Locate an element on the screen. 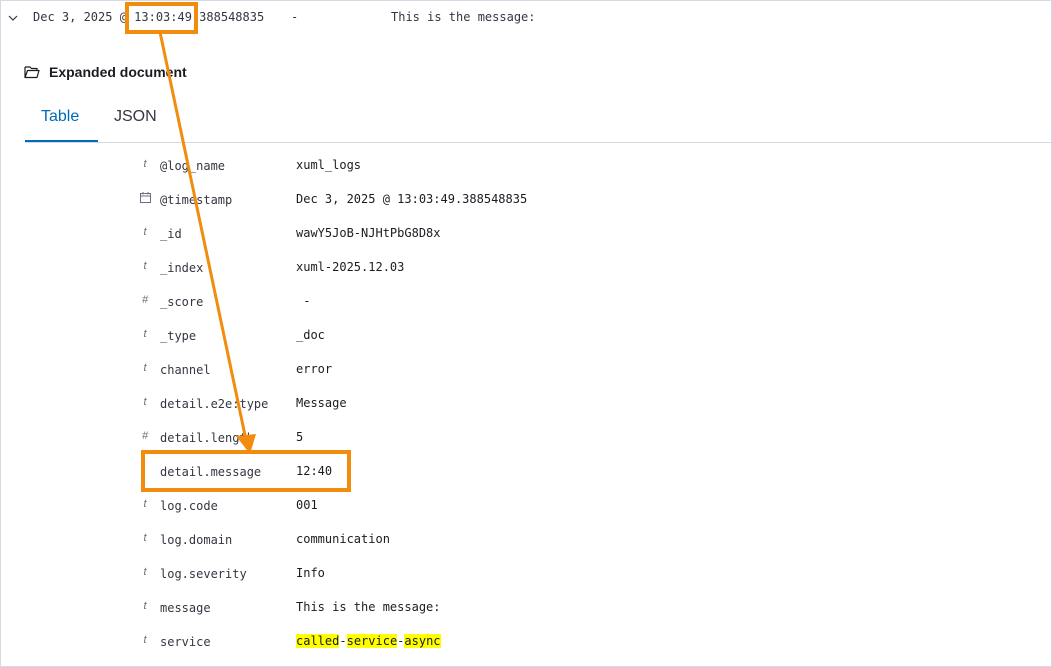 The width and height of the screenshot is (1052, 667). field-name: service is located at coordinates (185, 642).